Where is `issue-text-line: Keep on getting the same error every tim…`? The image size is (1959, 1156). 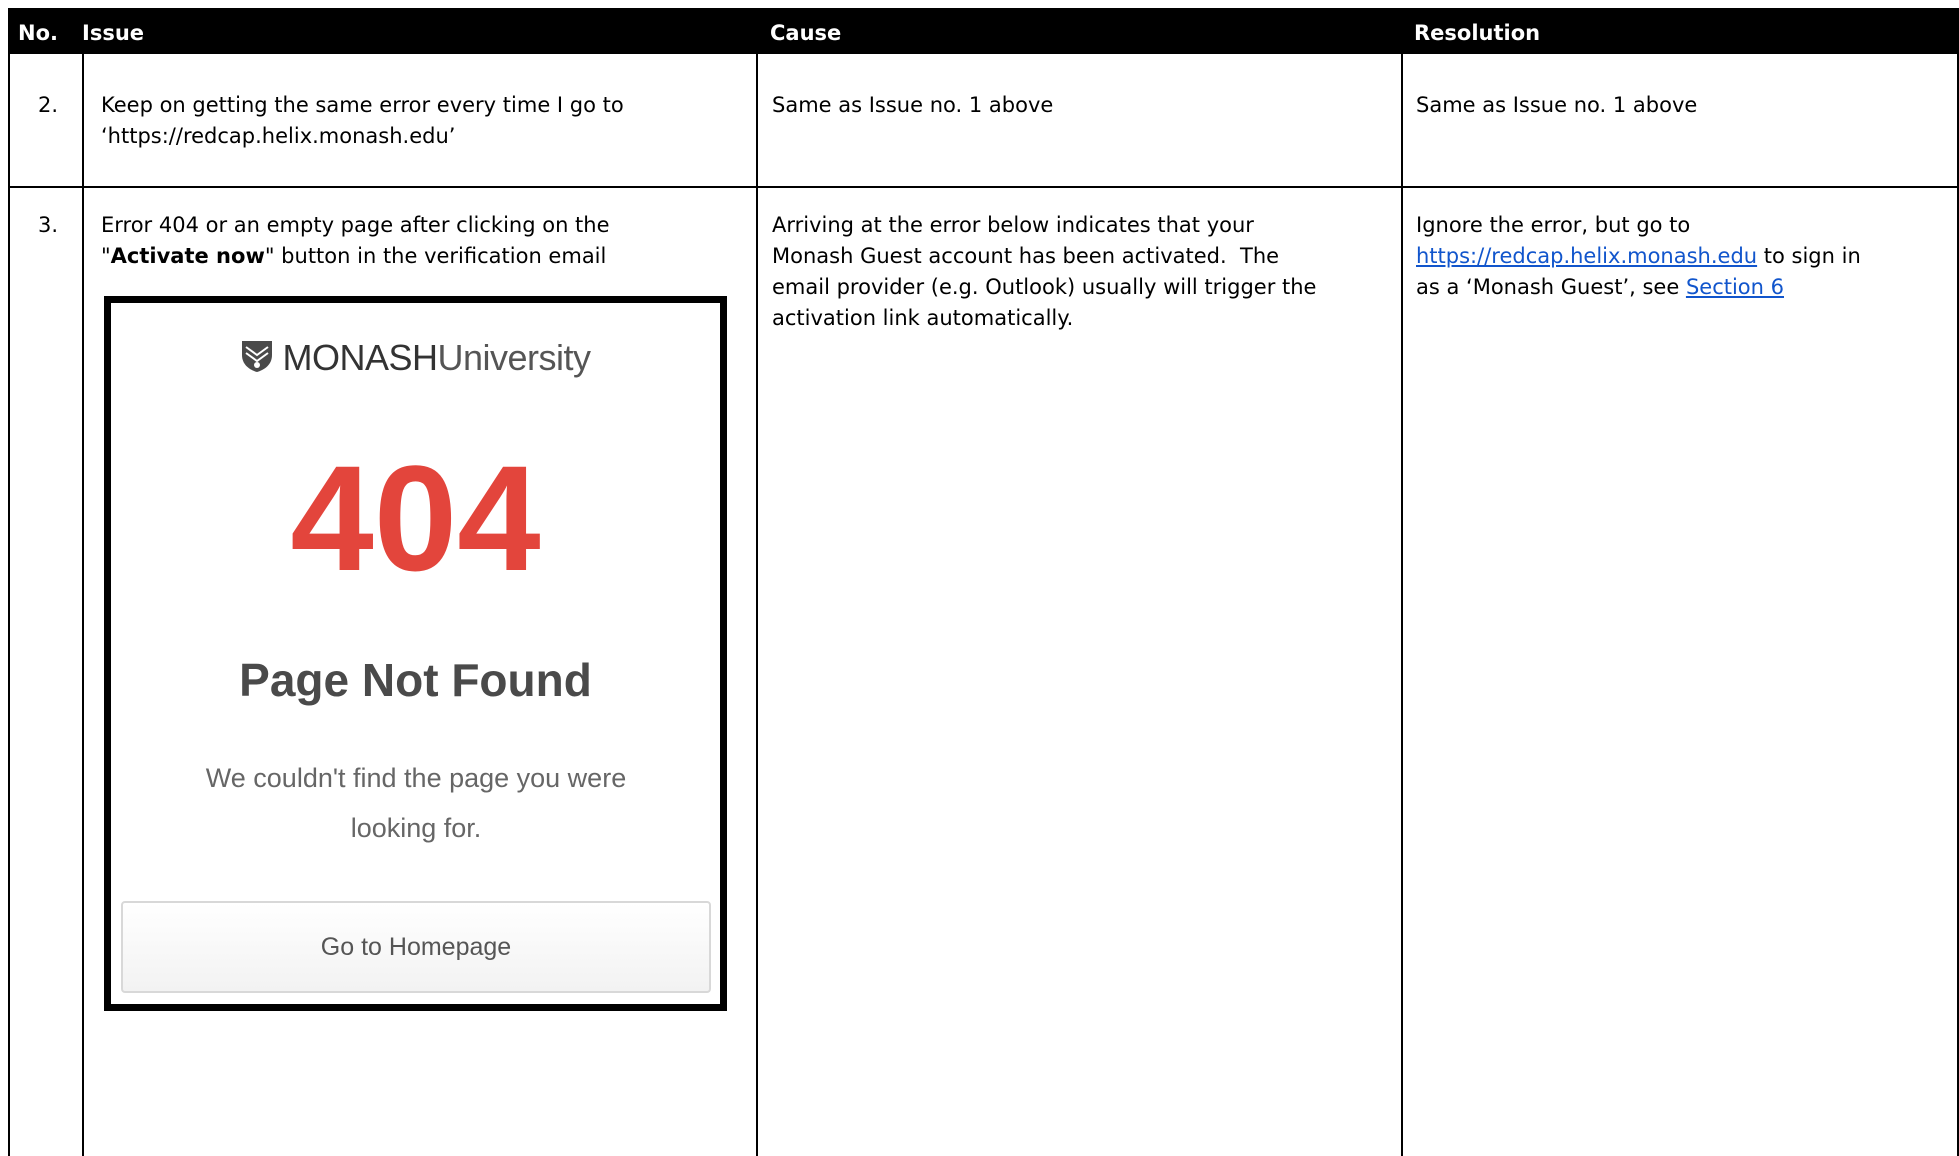
issue-text-line: Keep on getting the same error every tim… is located at coordinates (362, 105).